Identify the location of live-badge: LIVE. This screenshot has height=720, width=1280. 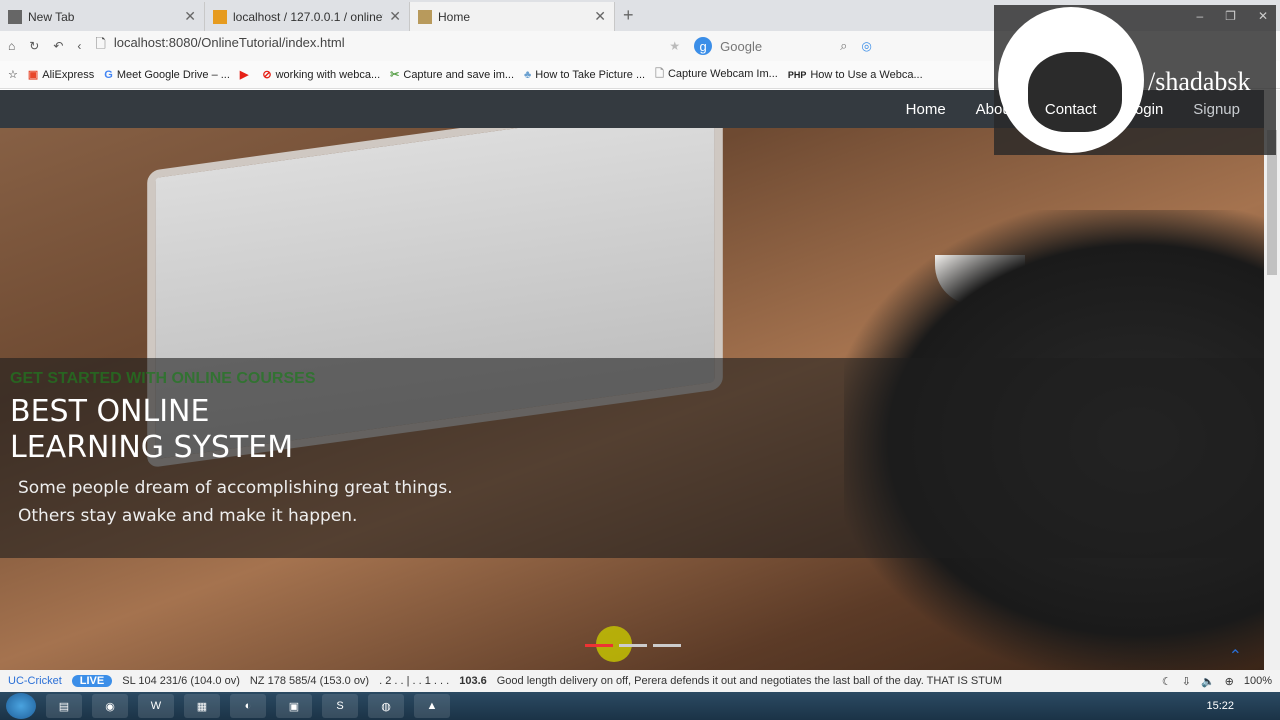
(92, 681).